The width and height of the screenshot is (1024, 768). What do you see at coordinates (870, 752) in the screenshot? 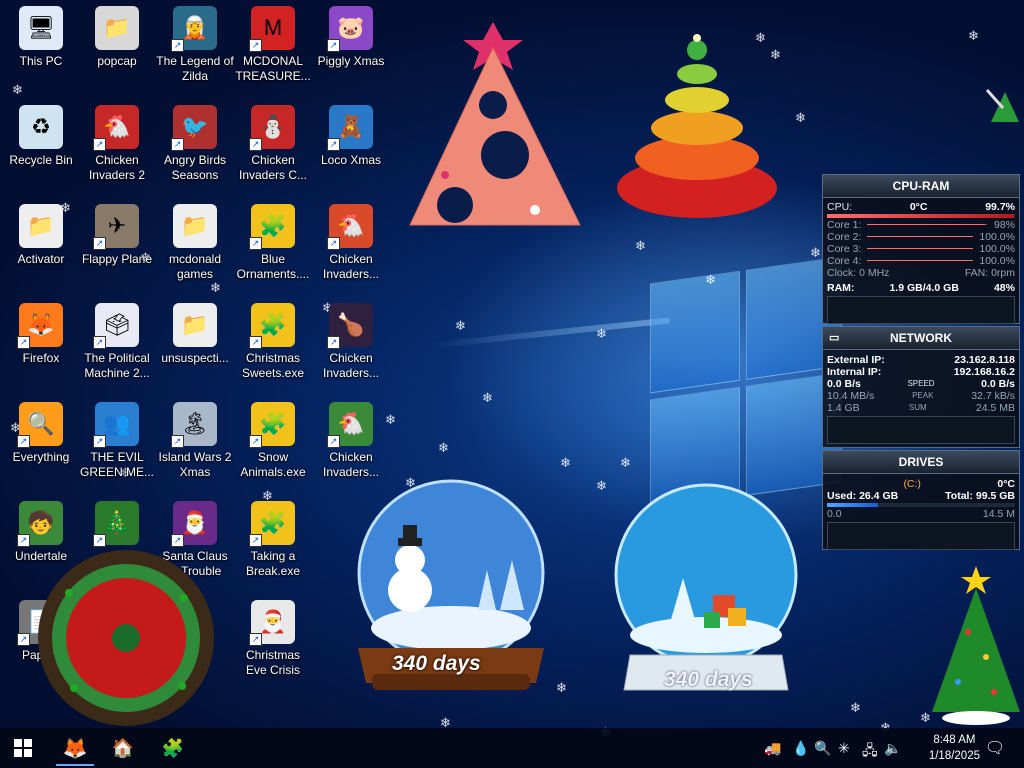
I see `network-icon: 🖧` at bounding box center [870, 752].